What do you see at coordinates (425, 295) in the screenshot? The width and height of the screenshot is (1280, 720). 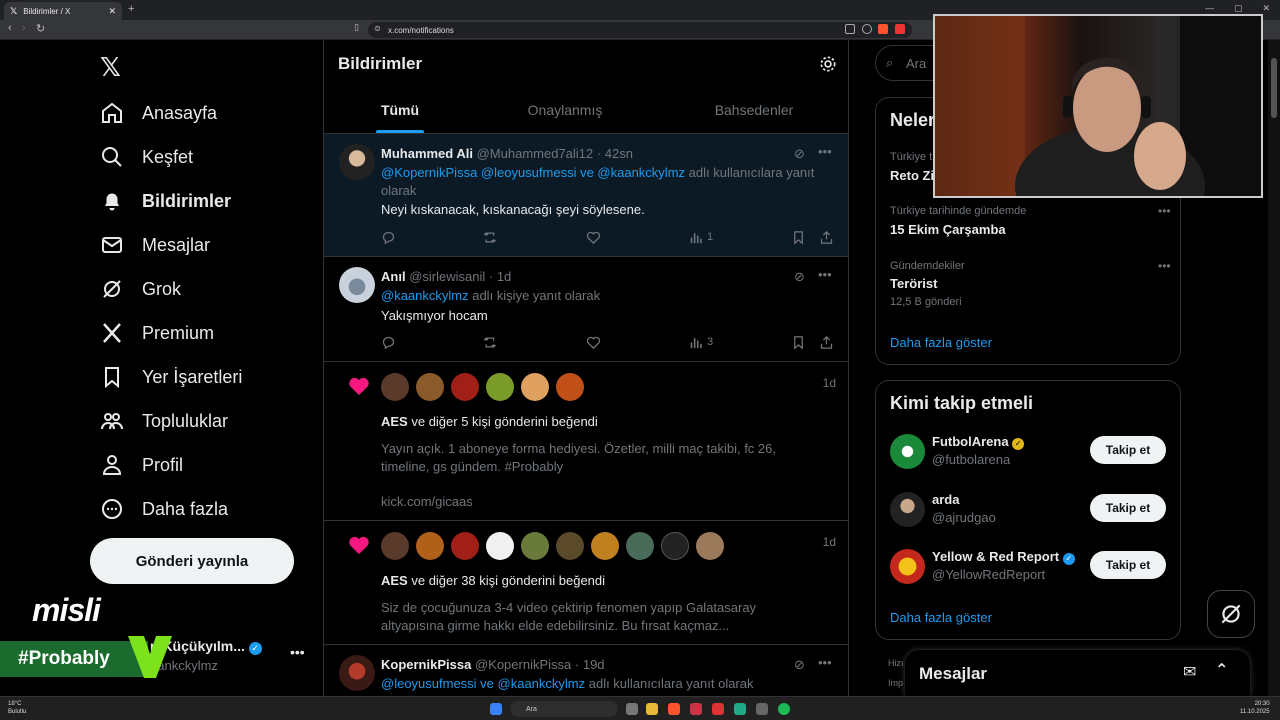 I see `reply-mentions: @kaankckylmz` at bounding box center [425, 295].